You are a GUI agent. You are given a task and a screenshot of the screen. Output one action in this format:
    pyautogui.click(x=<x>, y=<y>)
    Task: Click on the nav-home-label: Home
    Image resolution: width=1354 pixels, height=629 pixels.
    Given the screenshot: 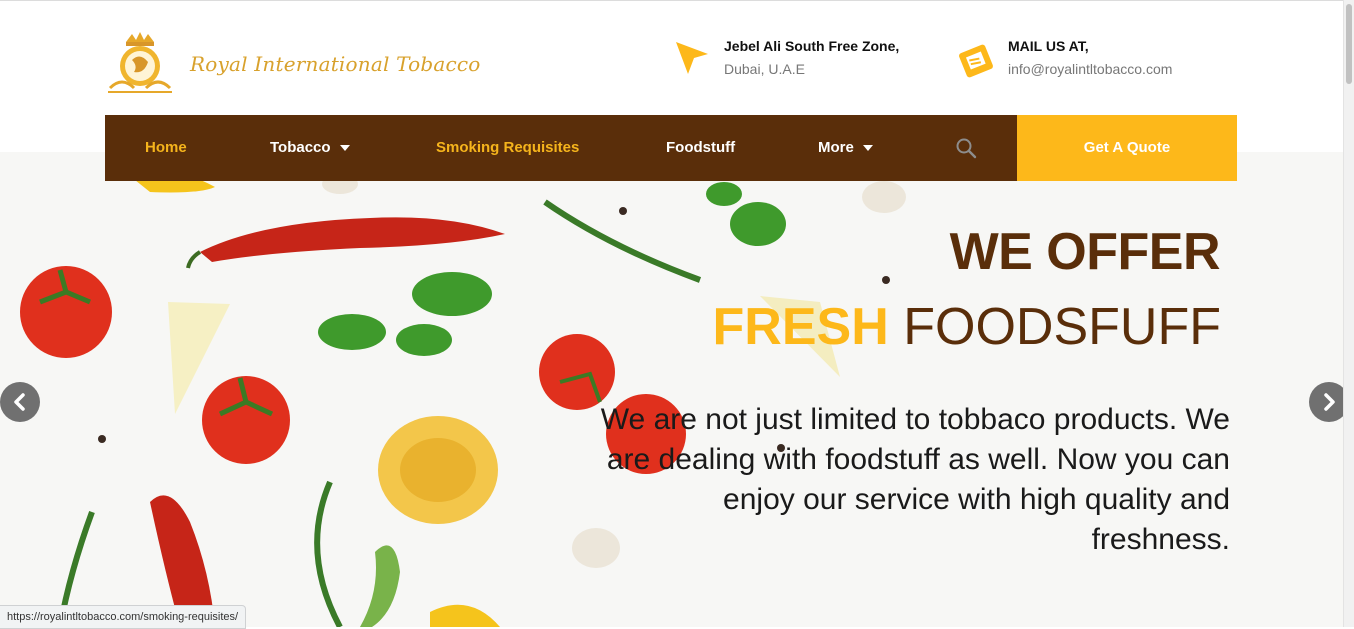 What is the action you would take?
    pyautogui.click(x=166, y=147)
    